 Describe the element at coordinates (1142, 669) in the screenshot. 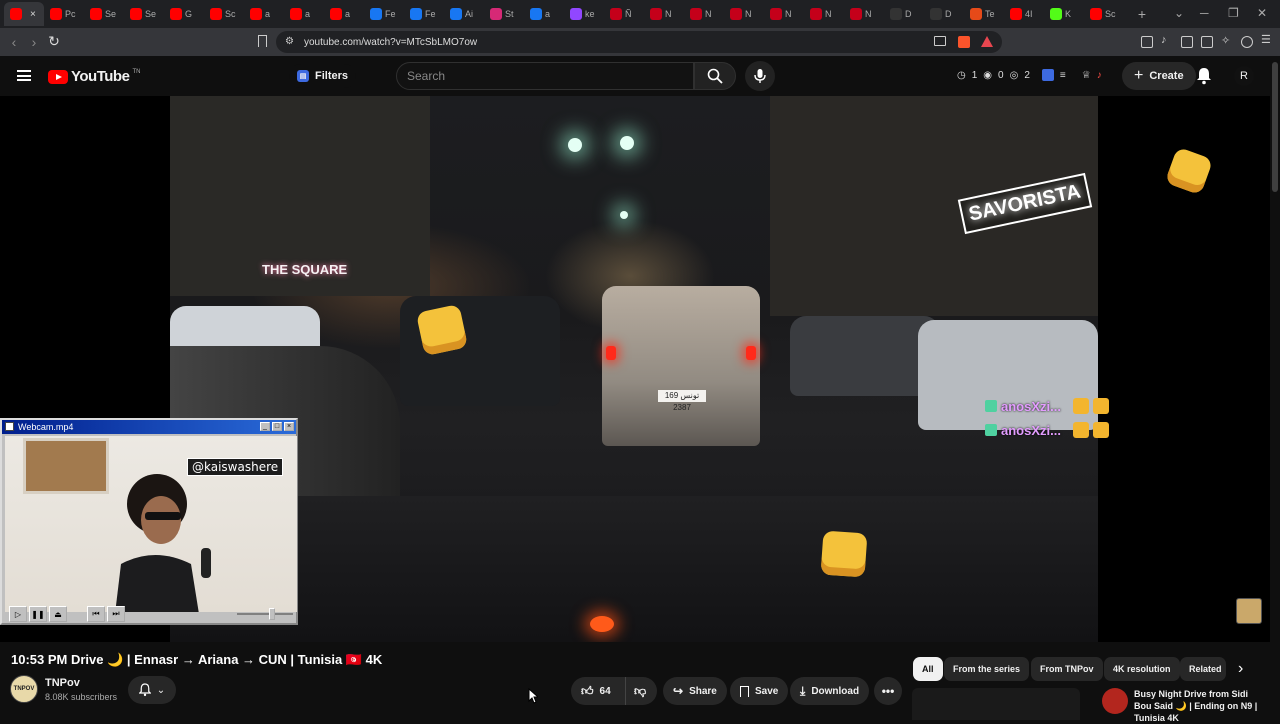

I see `chip-4k: 4K resolution` at that location.